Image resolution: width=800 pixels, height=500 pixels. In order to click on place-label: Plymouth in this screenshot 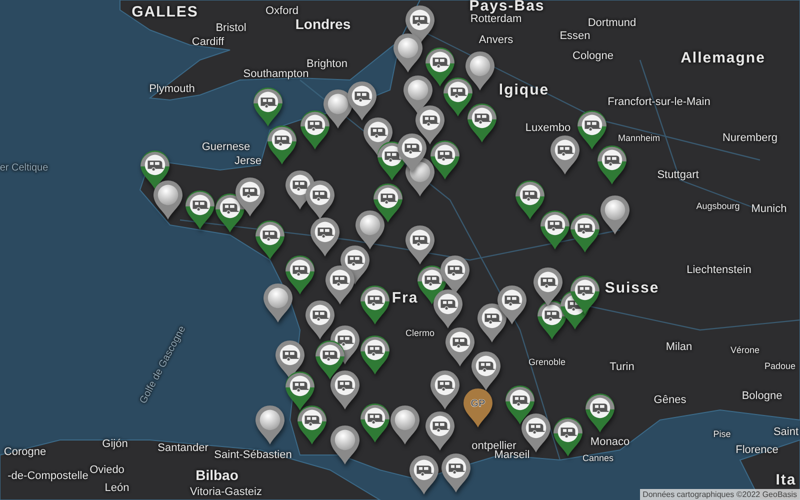, I will do `click(172, 89)`.